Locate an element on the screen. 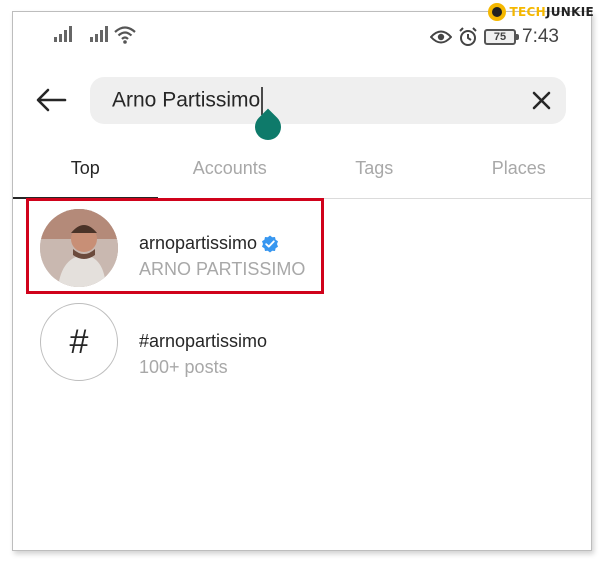 This screenshot has width=604, height=564. verified-badge-icon is located at coordinates (270, 243).